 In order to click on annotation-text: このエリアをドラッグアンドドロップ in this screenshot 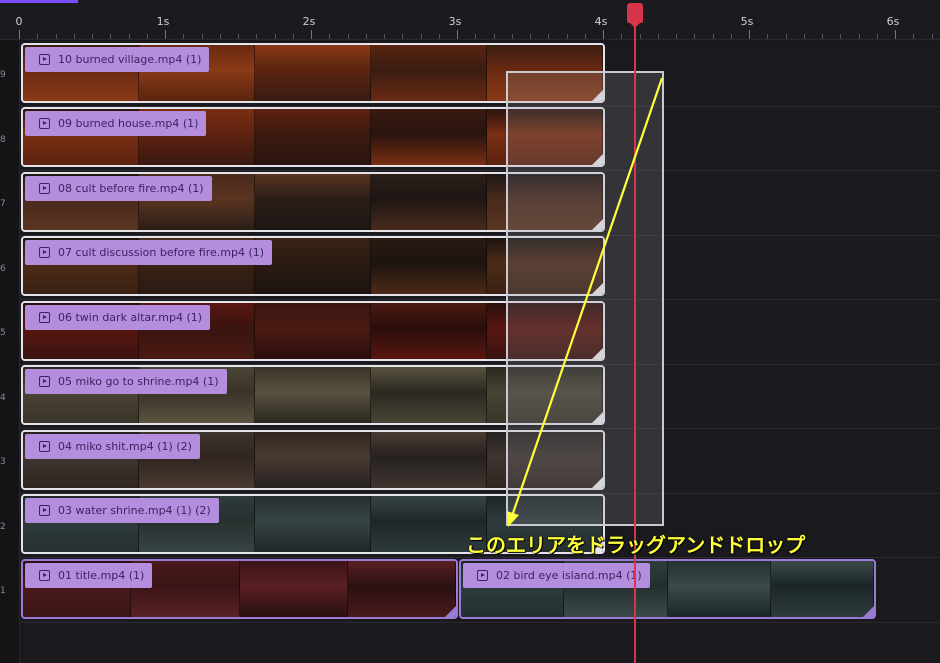, I will do `click(636, 545)`.